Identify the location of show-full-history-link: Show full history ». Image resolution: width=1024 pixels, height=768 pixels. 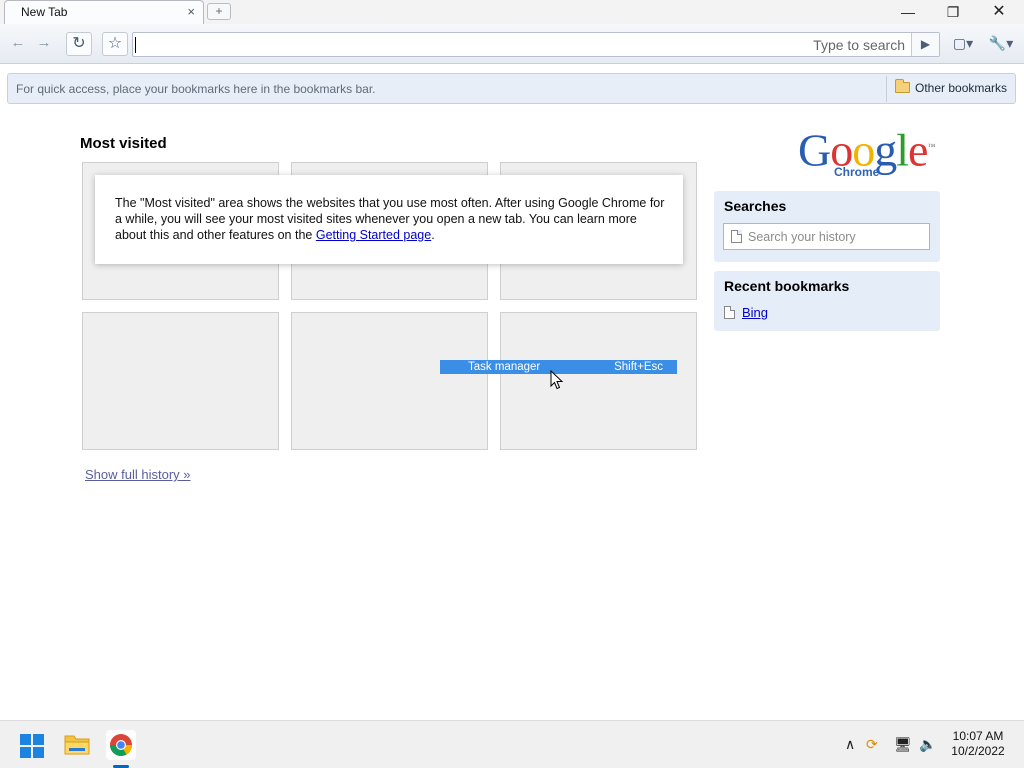
(138, 474).